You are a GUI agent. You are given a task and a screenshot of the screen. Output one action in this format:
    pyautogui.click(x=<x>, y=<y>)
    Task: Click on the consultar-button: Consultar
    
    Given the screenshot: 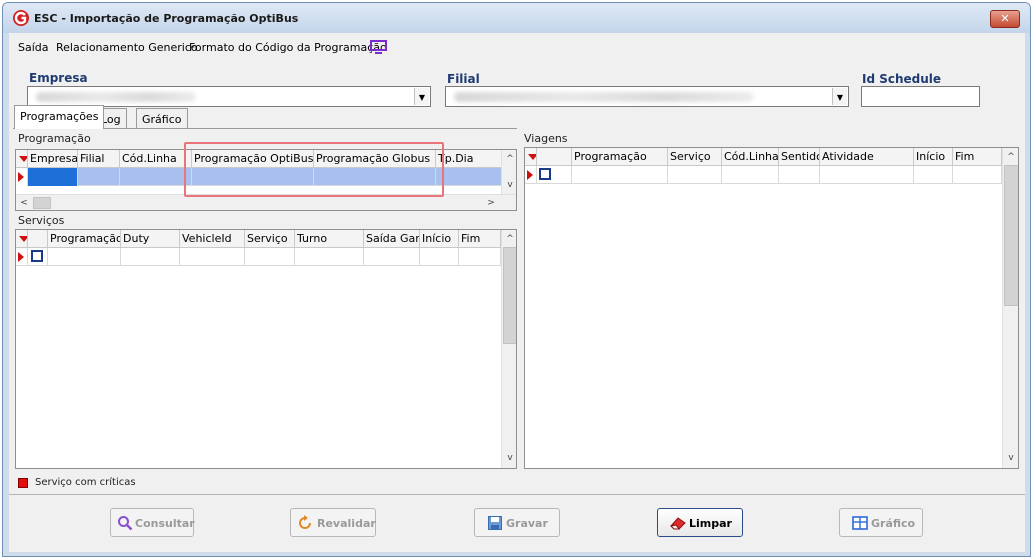 What is the action you would take?
    pyautogui.click(x=152, y=522)
    